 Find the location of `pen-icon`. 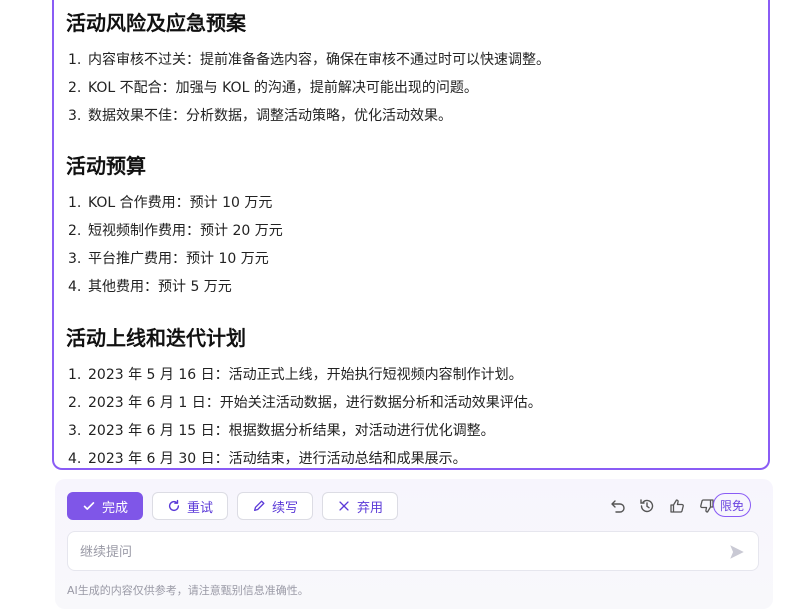

pen-icon is located at coordinates (259, 506).